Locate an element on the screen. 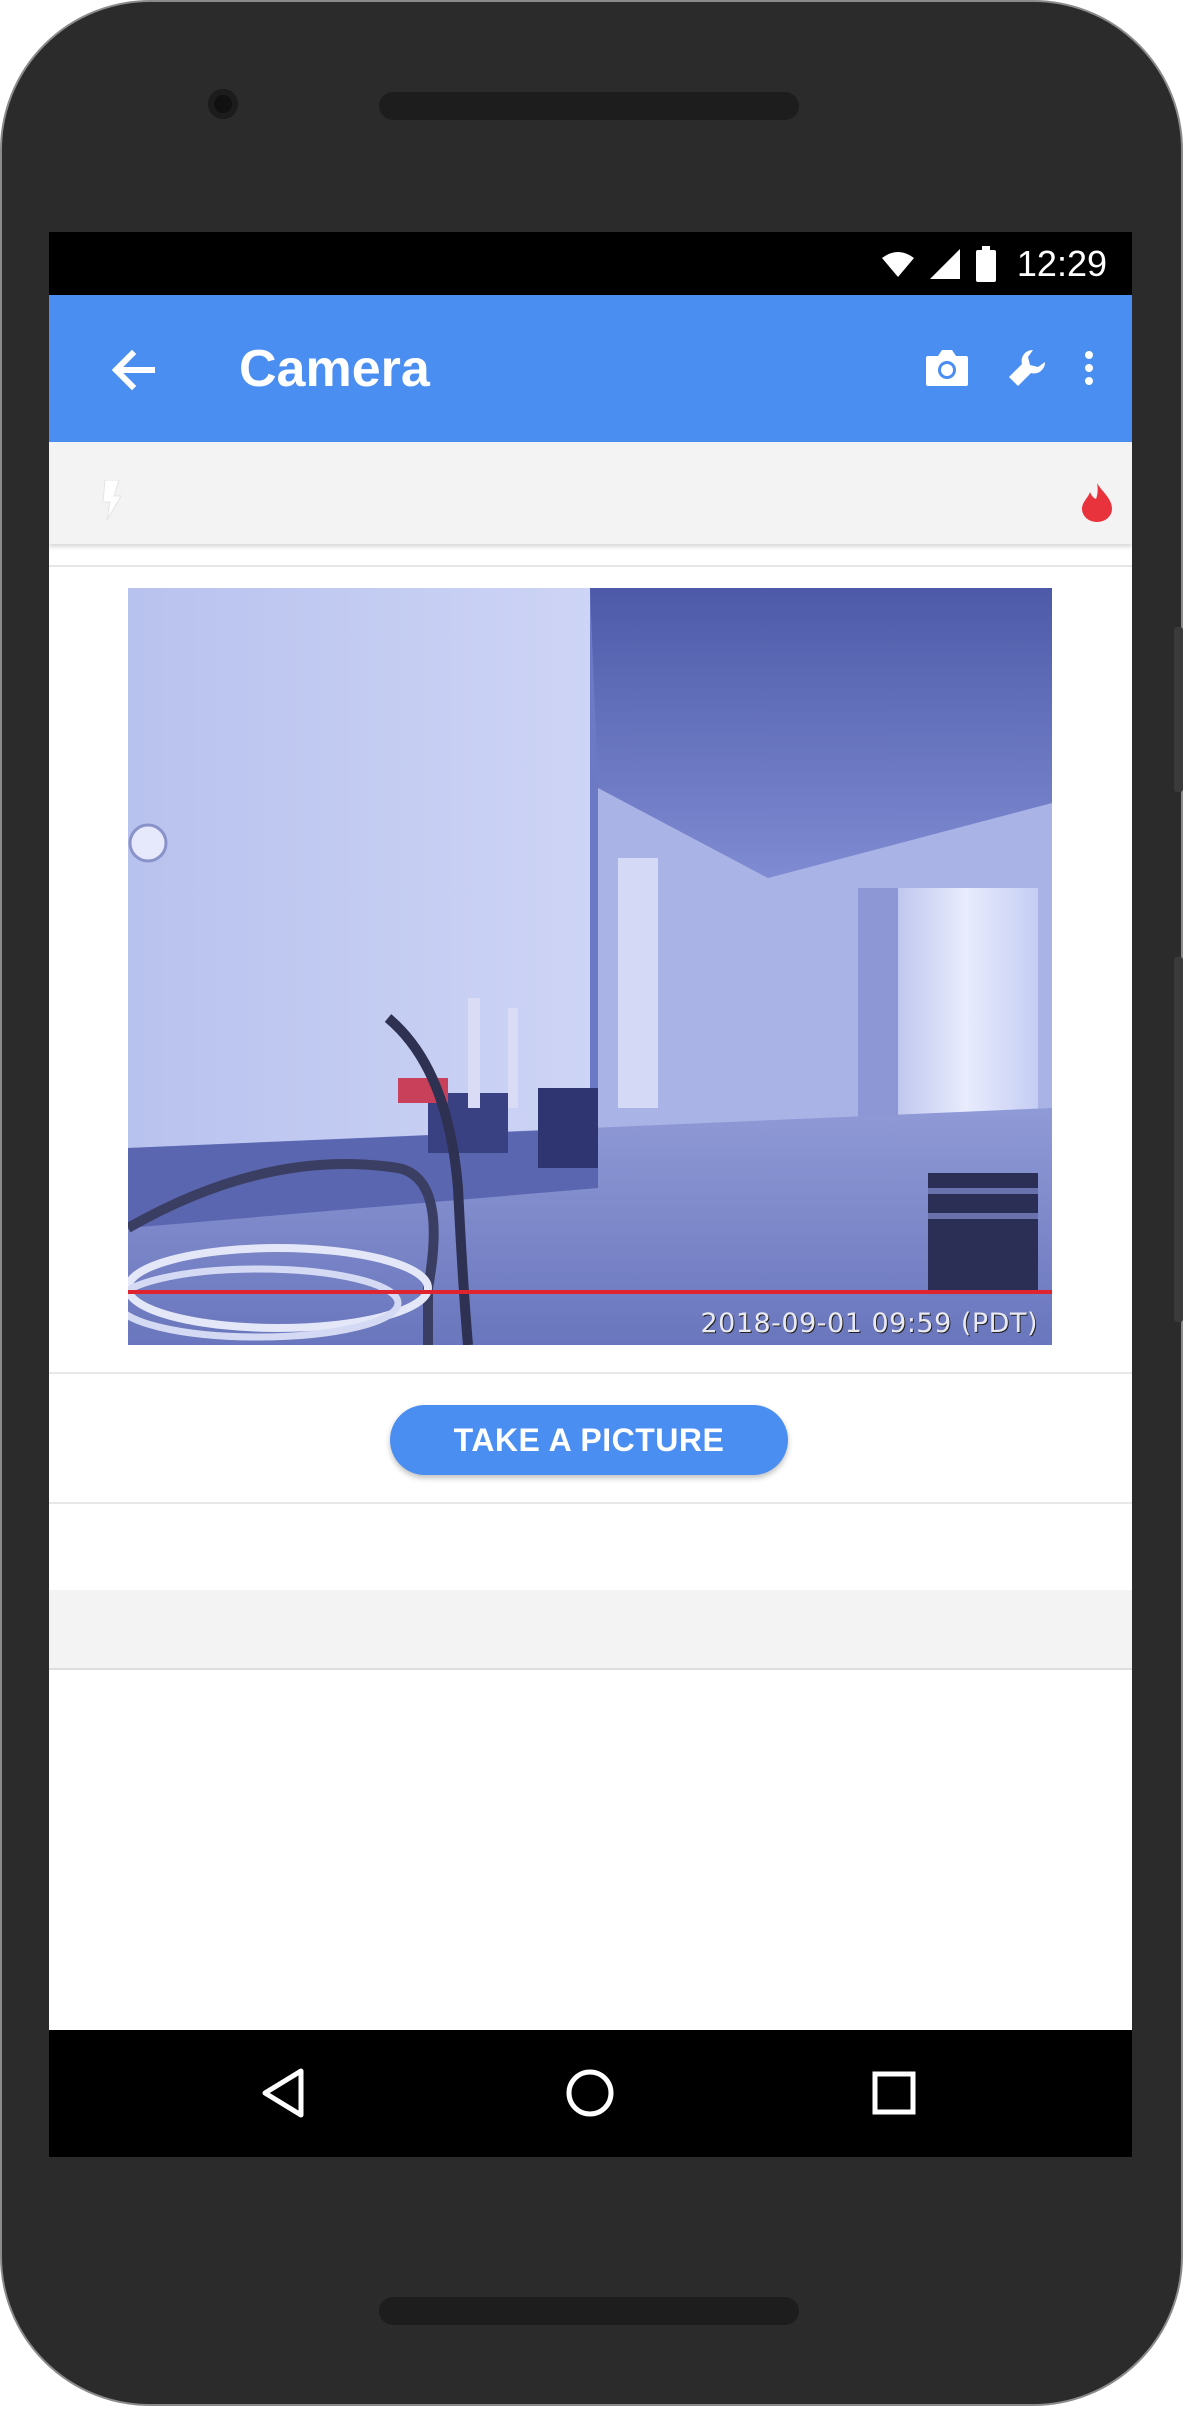 Image resolution: width=1187 pixels, height=2410 pixels. page-title: Camera is located at coordinates (334, 369).